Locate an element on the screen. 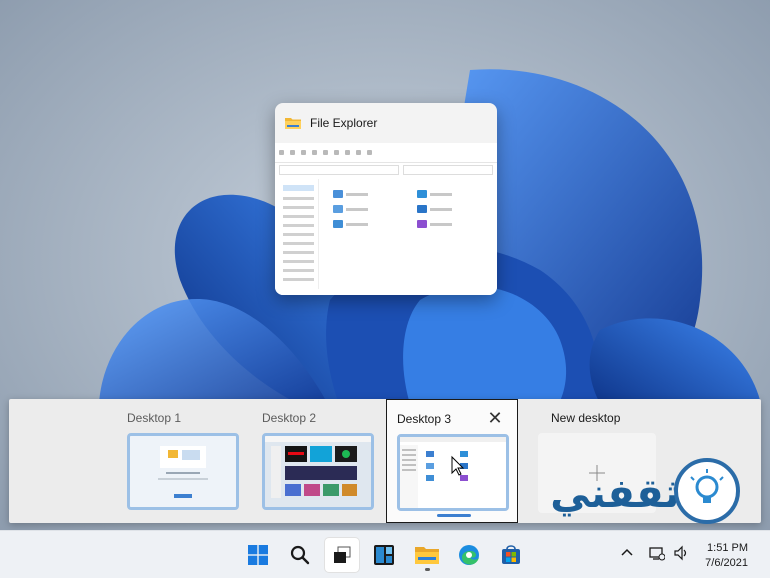  explorer-content is located at coordinates (409, 231).